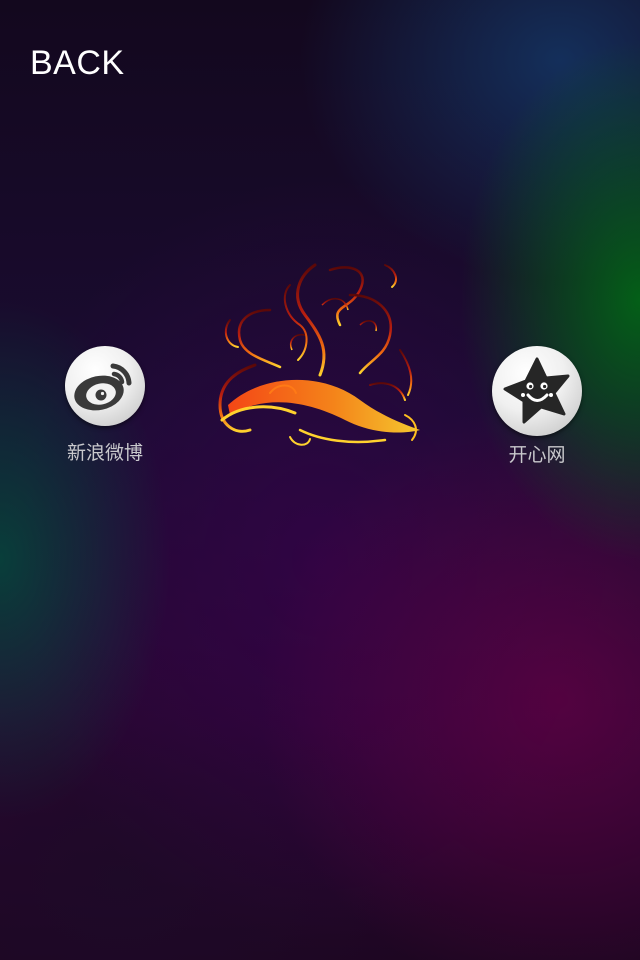 The image size is (640, 960). What do you see at coordinates (77, 63) in the screenshot?
I see `back-button: BACK` at bounding box center [77, 63].